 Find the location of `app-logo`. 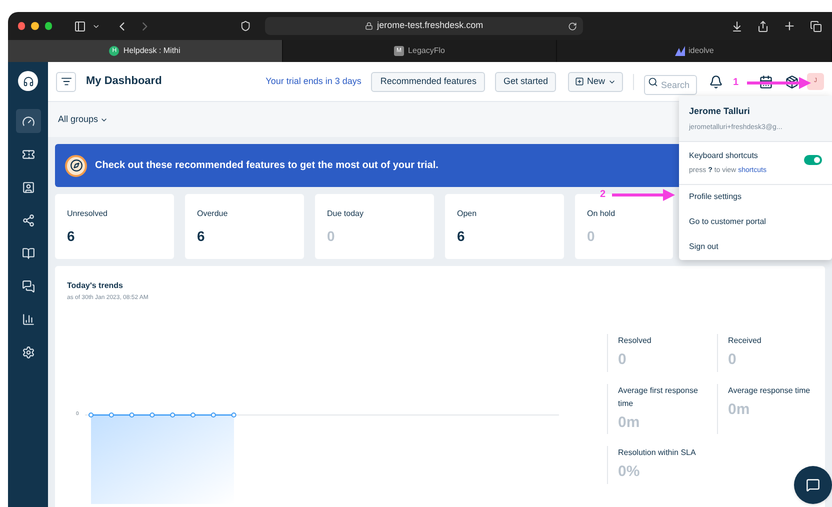

app-logo is located at coordinates (28, 81).